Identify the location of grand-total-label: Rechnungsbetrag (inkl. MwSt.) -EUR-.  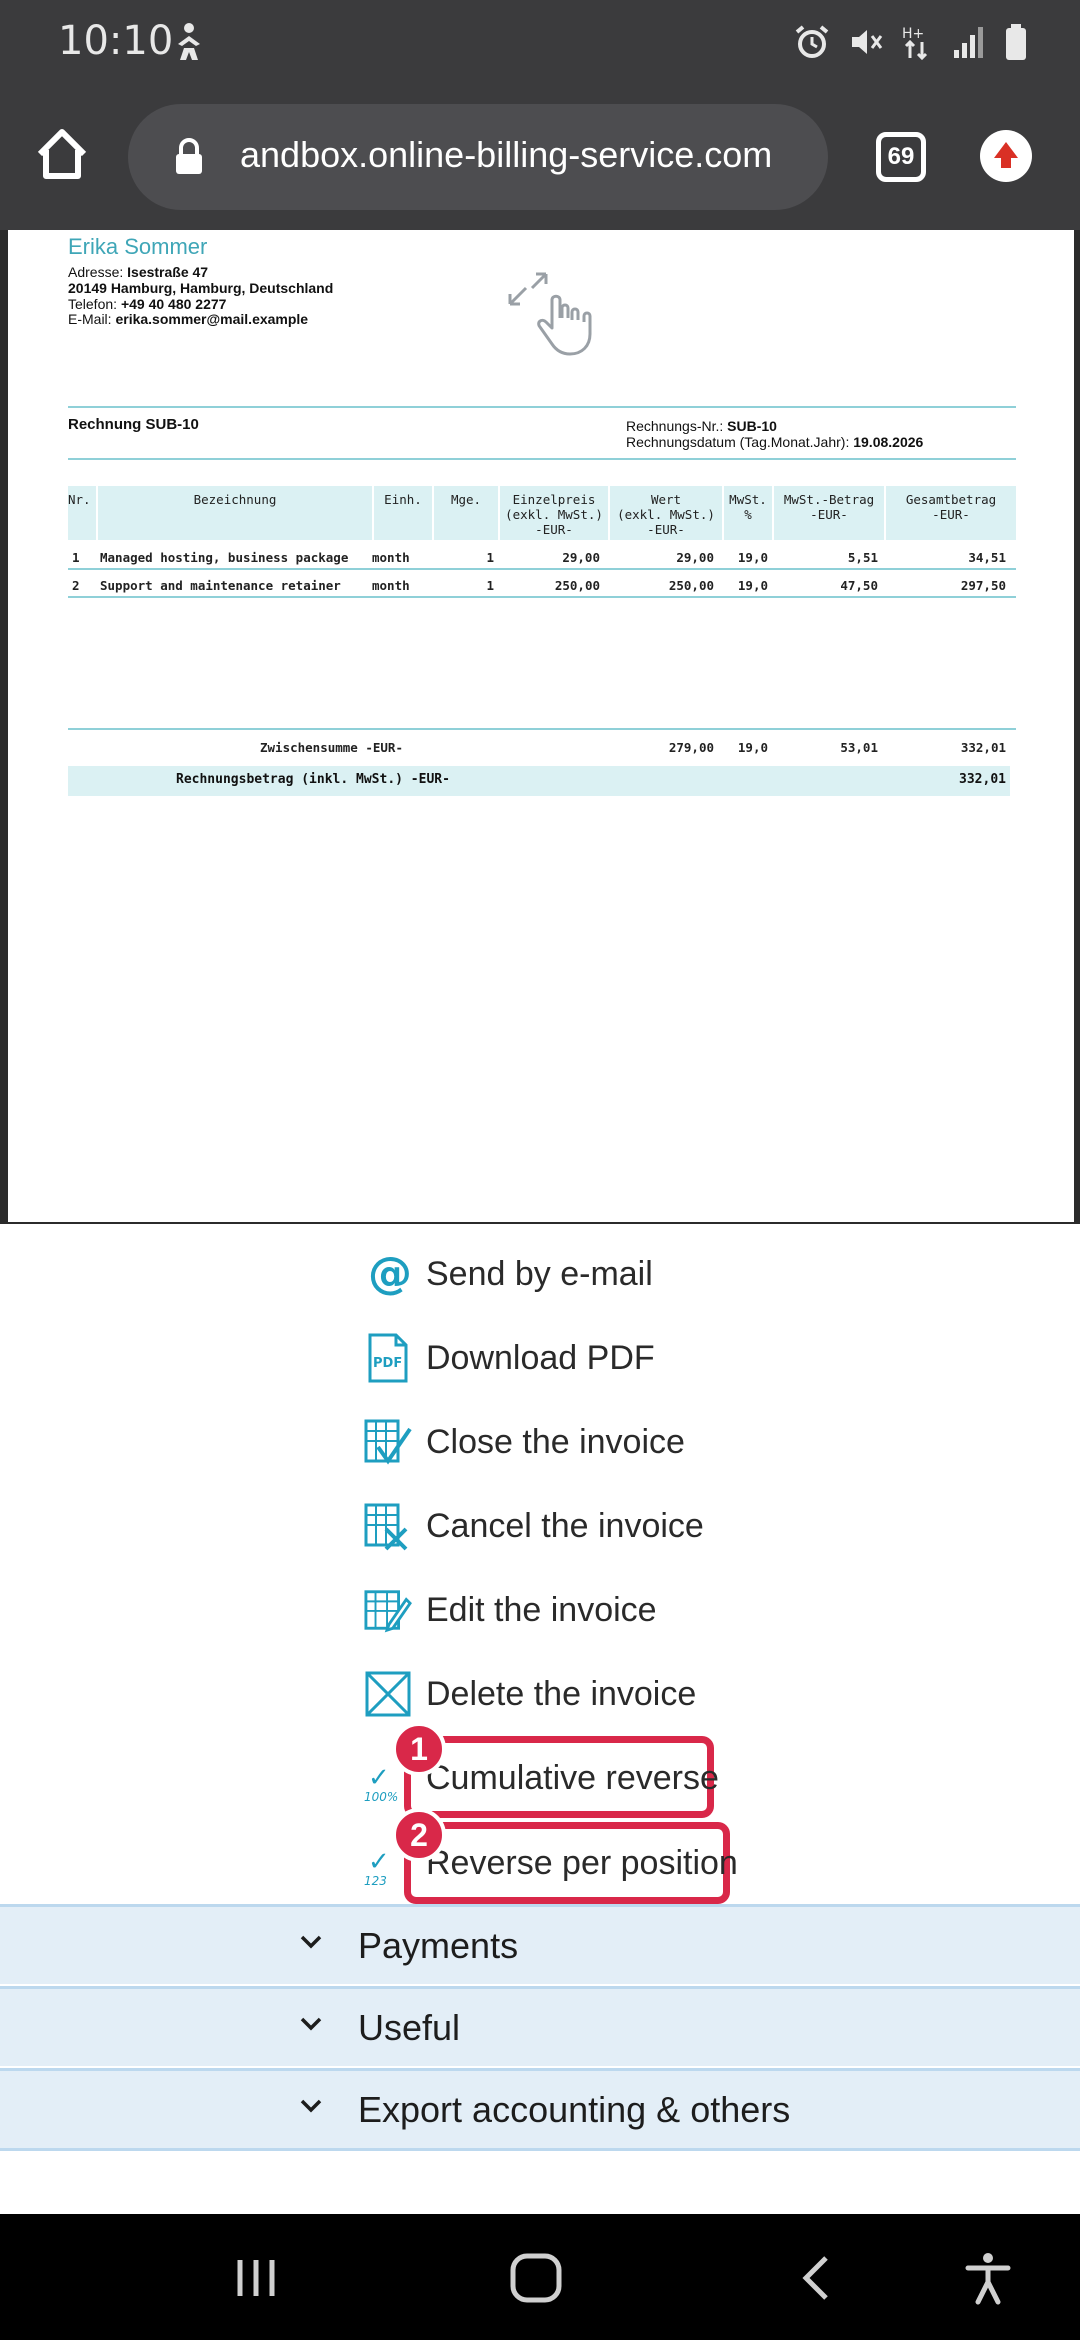
(313, 779).